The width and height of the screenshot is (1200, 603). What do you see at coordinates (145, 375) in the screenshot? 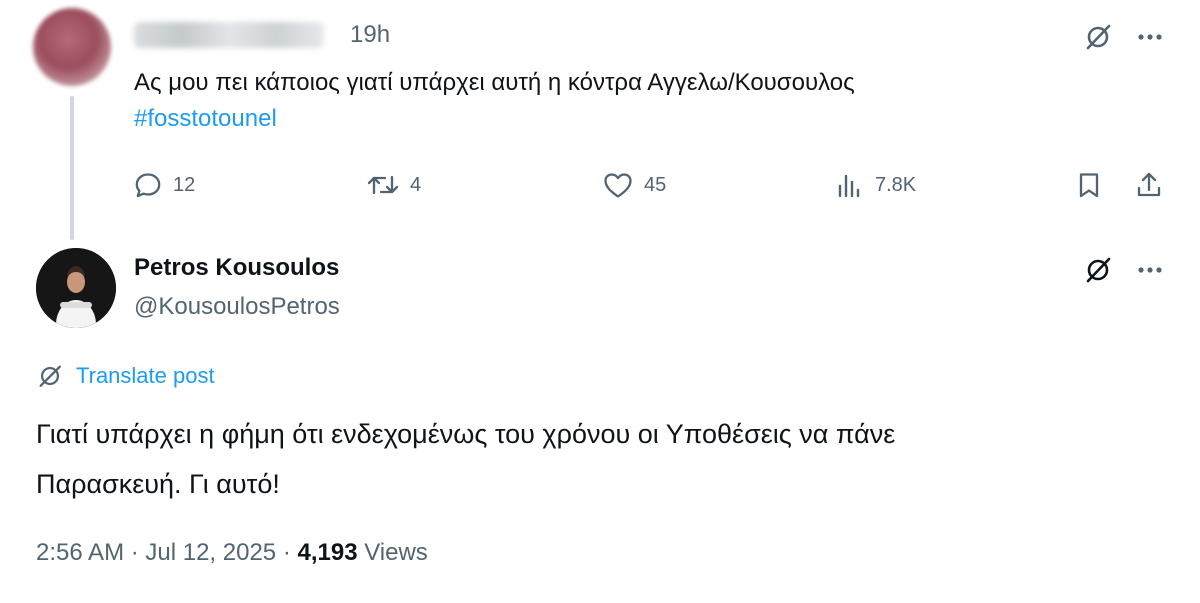
I see `translate-label: Translate post` at bounding box center [145, 375].